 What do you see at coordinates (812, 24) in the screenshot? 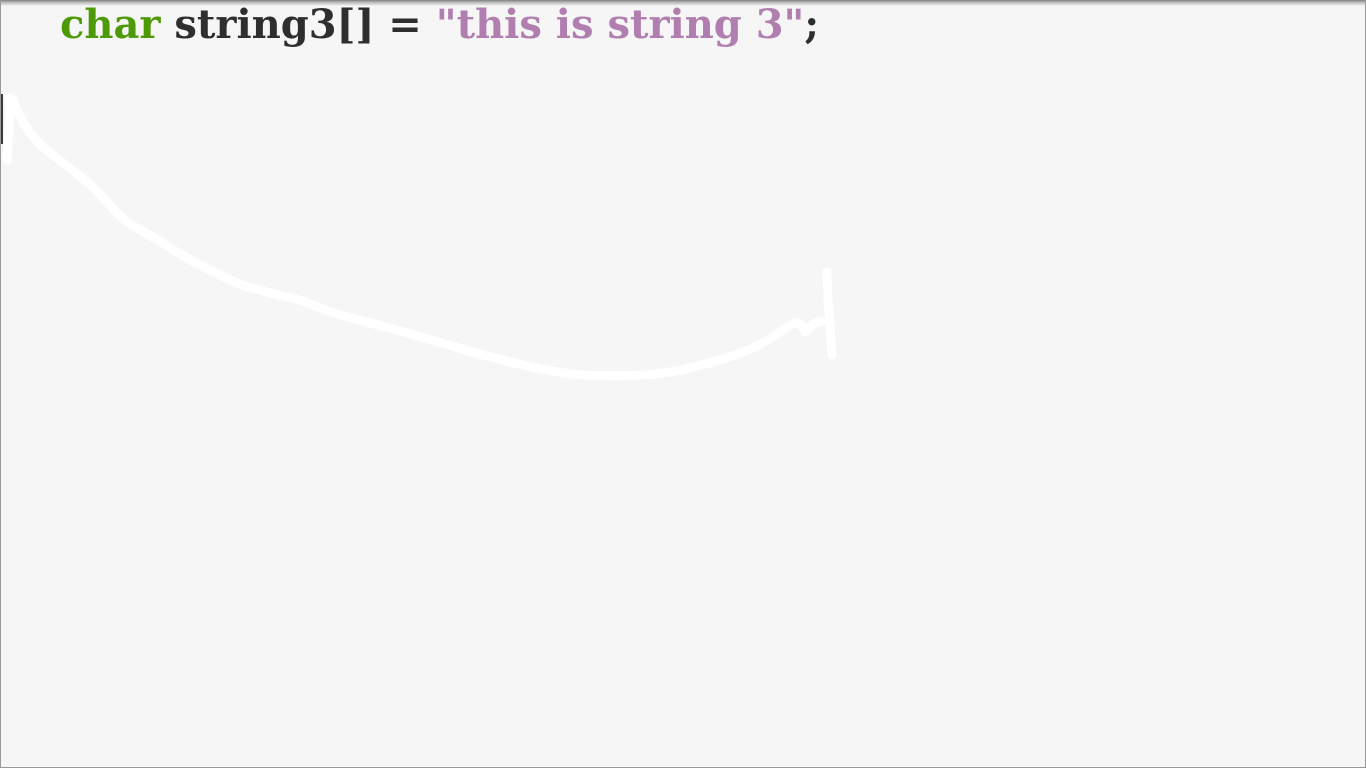
I see `statement-terminator: ;` at bounding box center [812, 24].